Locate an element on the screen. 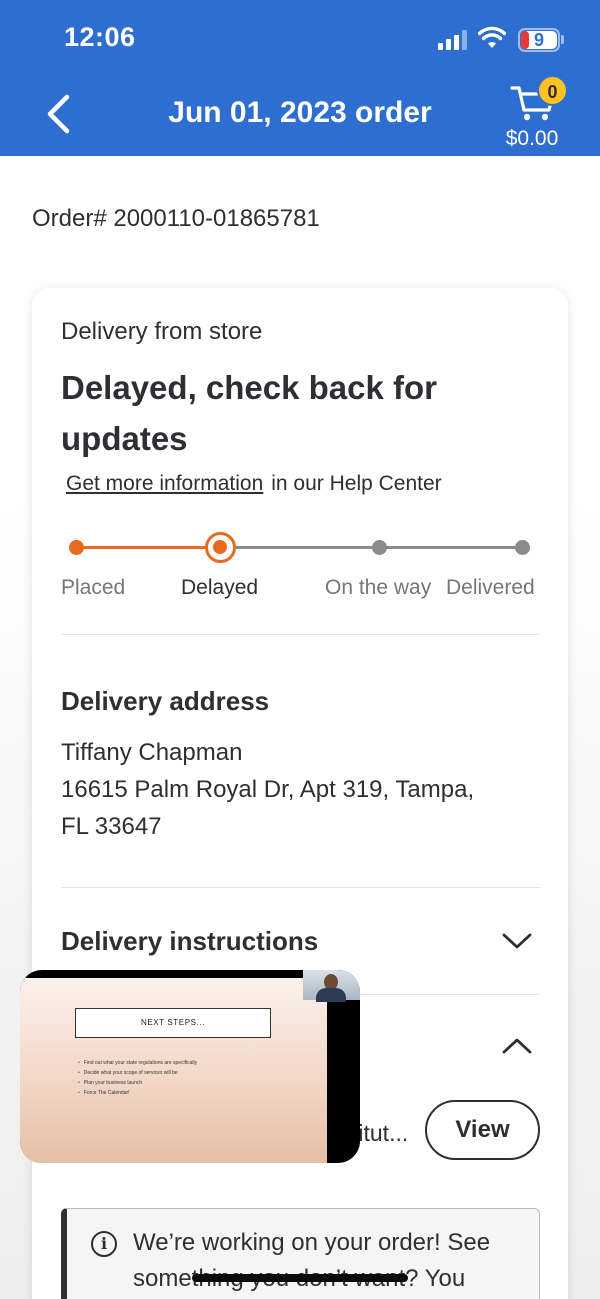  step-label-delayed: Delayed is located at coordinates (220, 587).